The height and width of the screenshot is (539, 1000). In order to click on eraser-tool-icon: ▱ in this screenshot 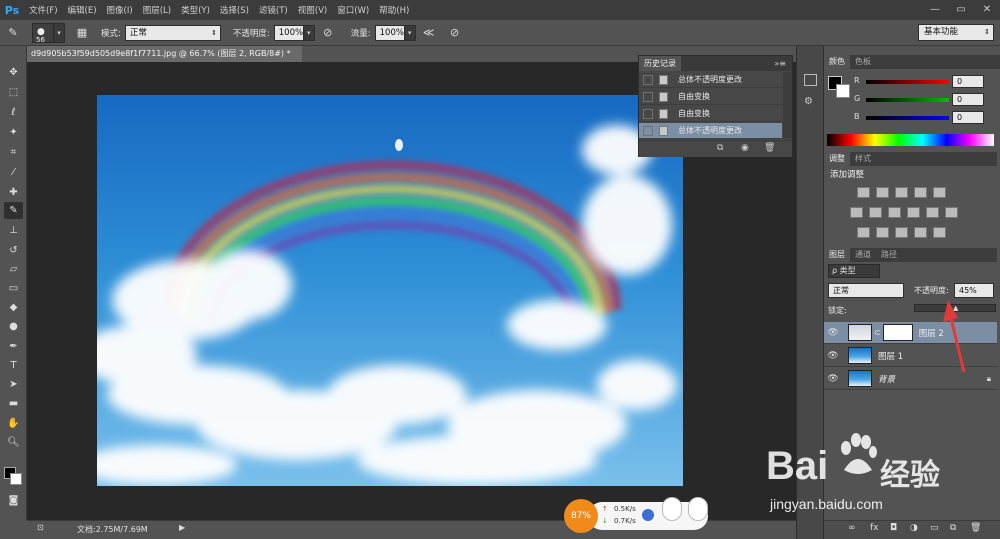, I will do `click(13, 269)`.